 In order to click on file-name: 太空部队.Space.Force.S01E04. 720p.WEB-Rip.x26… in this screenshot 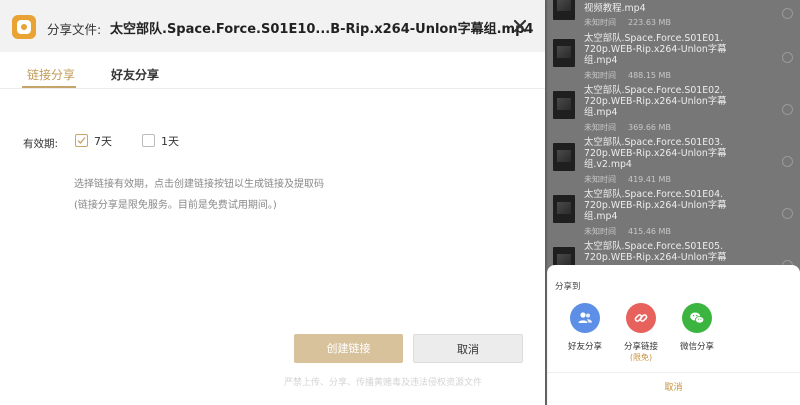, I will do `click(655, 205)`.